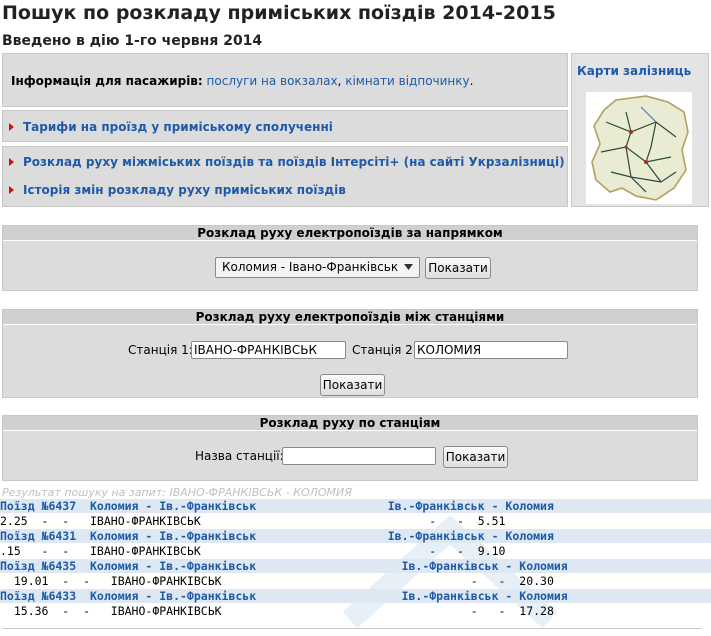  What do you see at coordinates (239, 456) in the screenshot?
I see `station-name-label: Назва станції:` at bounding box center [239, 456].